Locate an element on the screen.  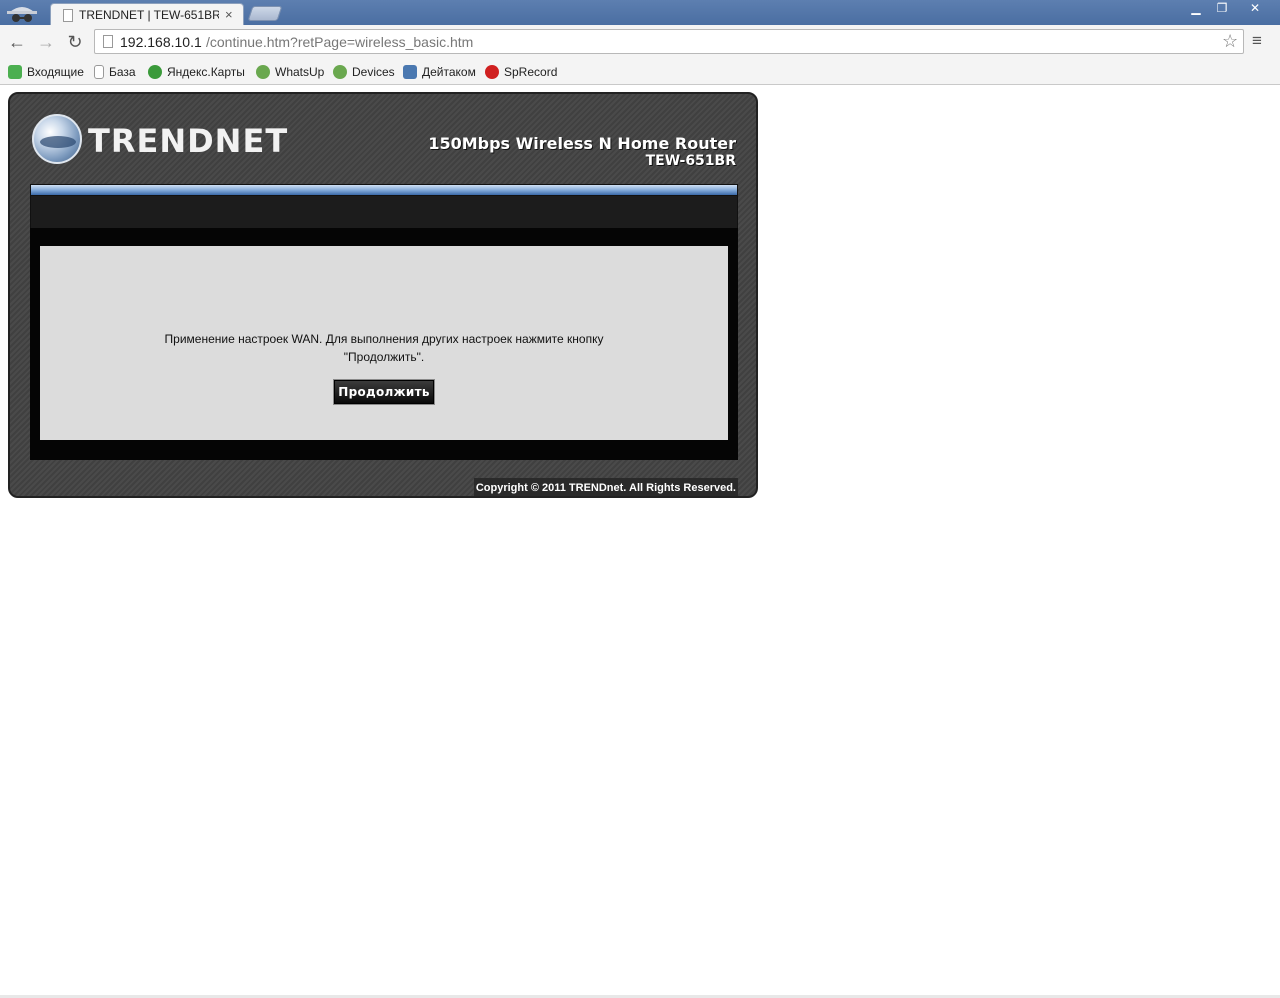
nav-band is located at coordinates (384, 212).